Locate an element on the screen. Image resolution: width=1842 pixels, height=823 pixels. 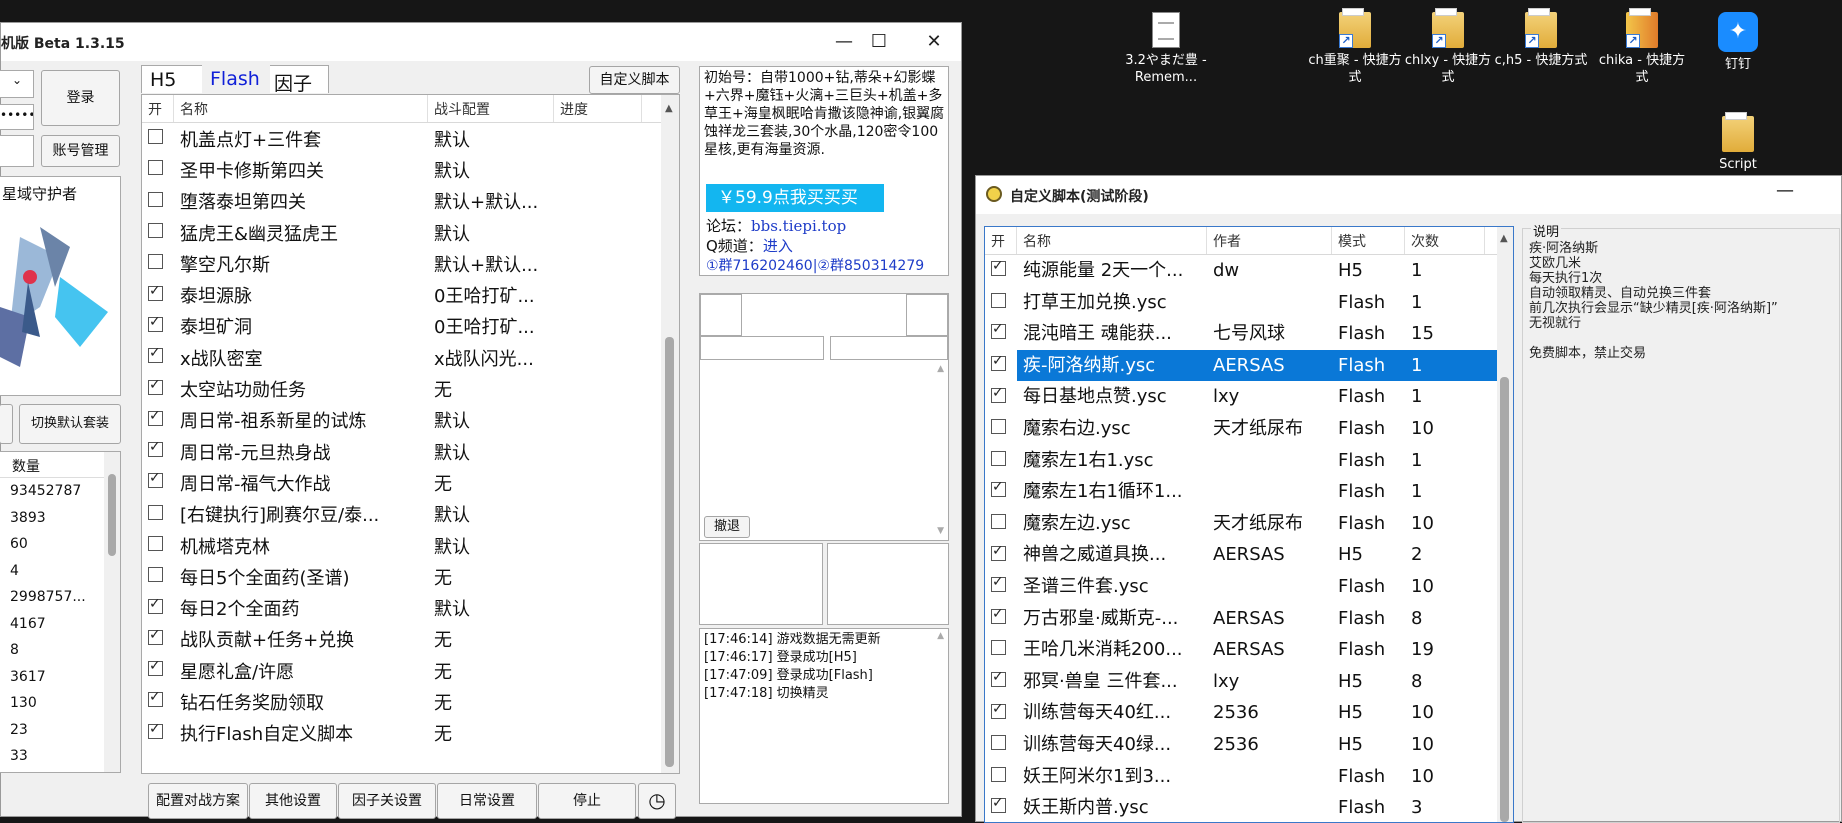
maximize-button: ☐ is located at coordinates (879, 42).